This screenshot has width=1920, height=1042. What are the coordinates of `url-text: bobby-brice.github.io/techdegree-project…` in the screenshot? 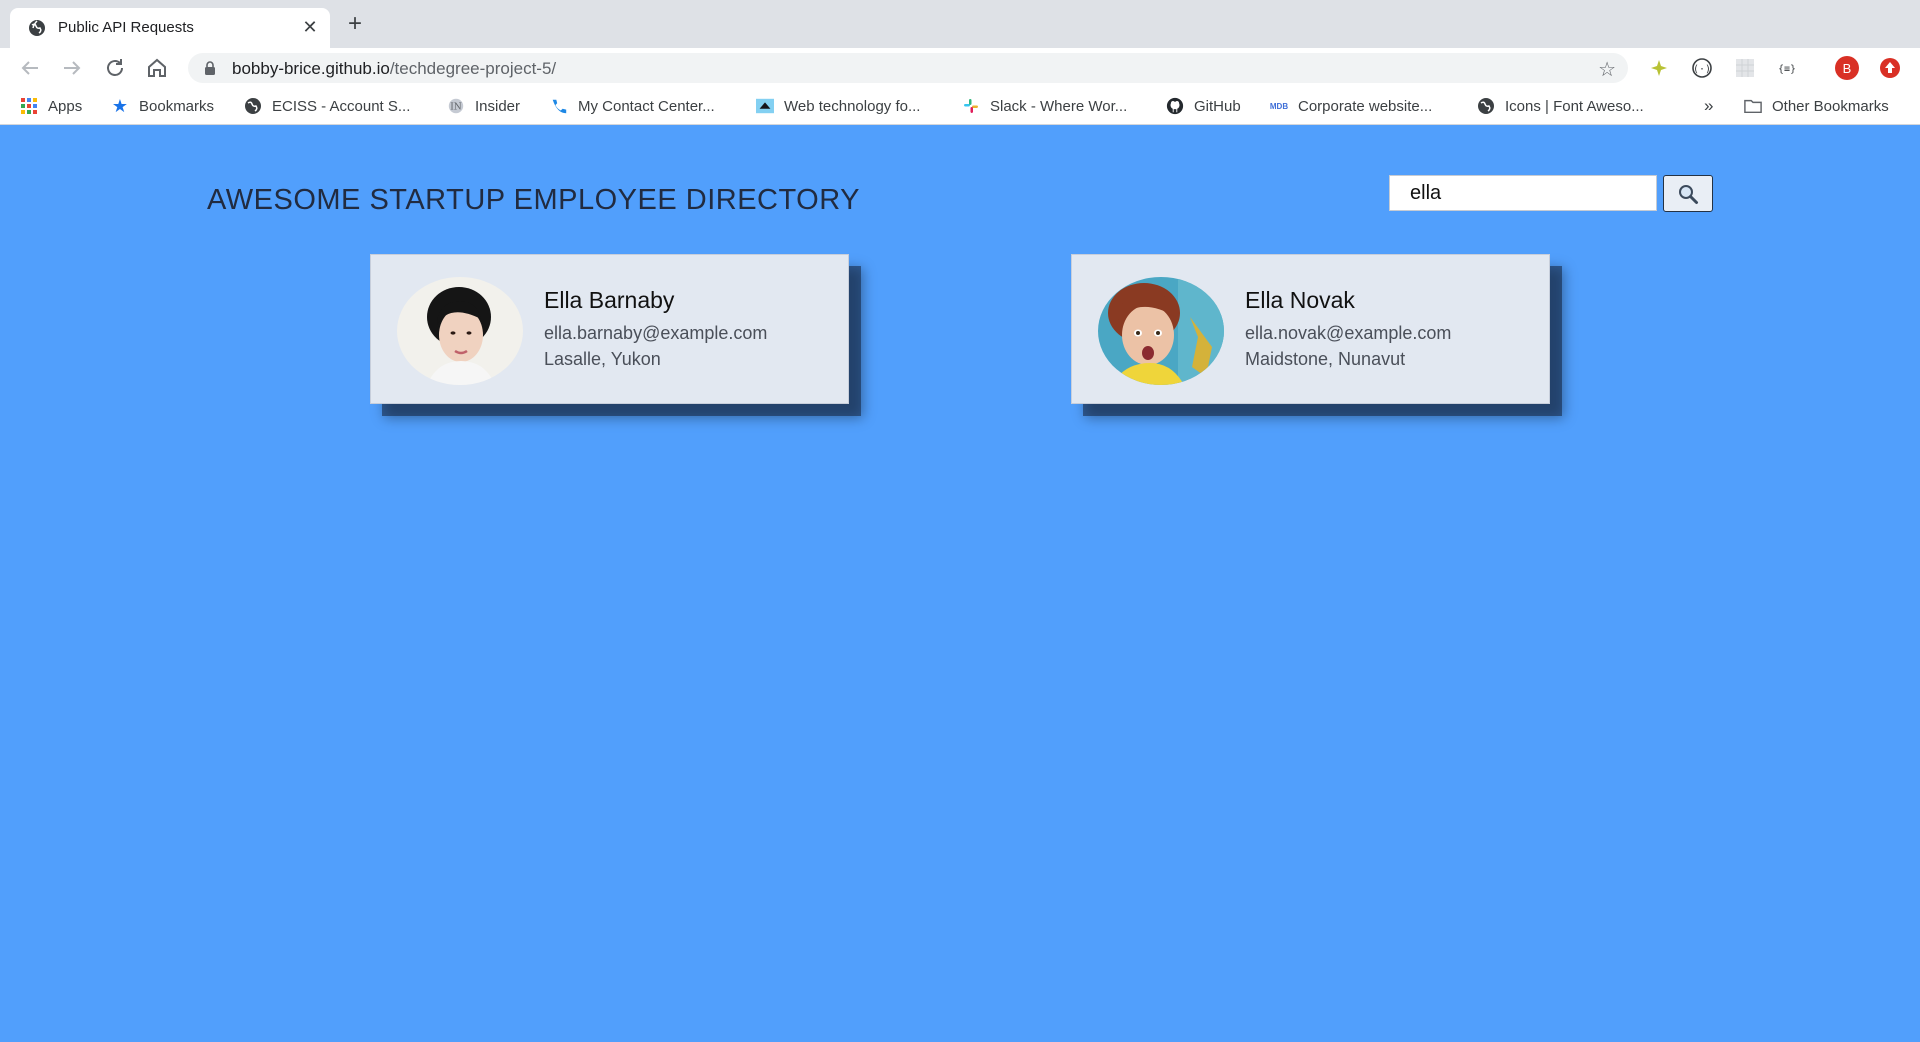 It's located at (394, 68).